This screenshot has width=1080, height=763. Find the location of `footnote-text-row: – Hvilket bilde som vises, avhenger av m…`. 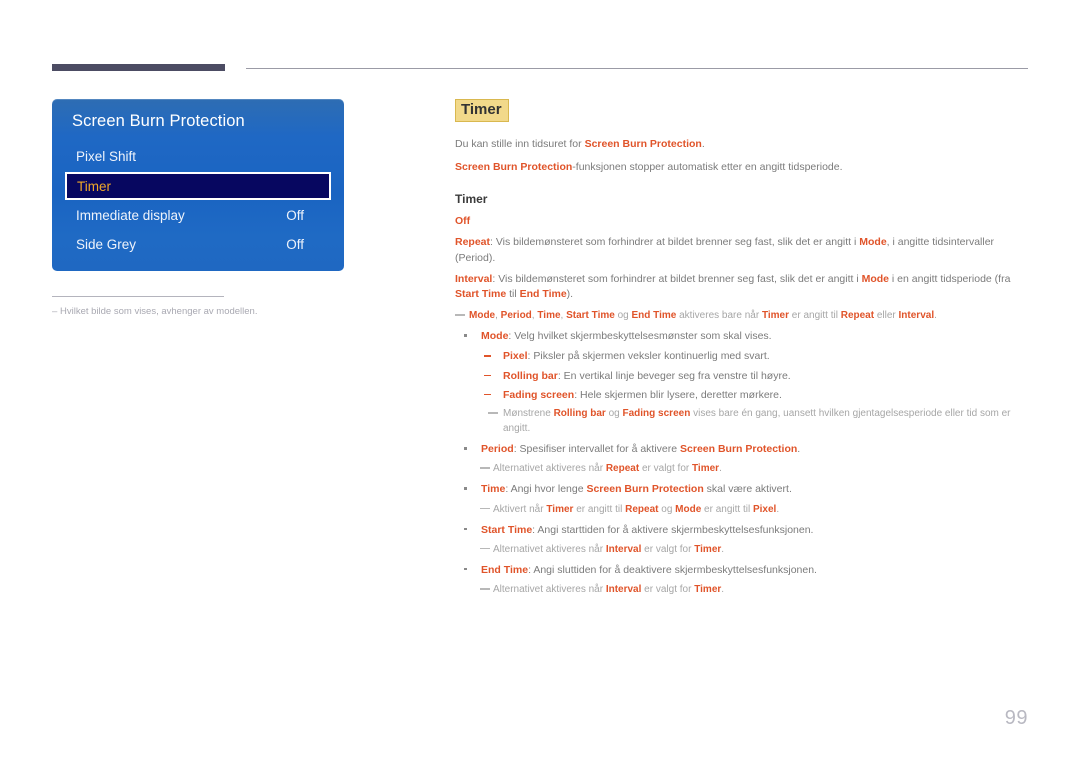

footnote-text-row: – Hvilket bilde som vises, avhenger av m… is located at coordinates (202, 312).